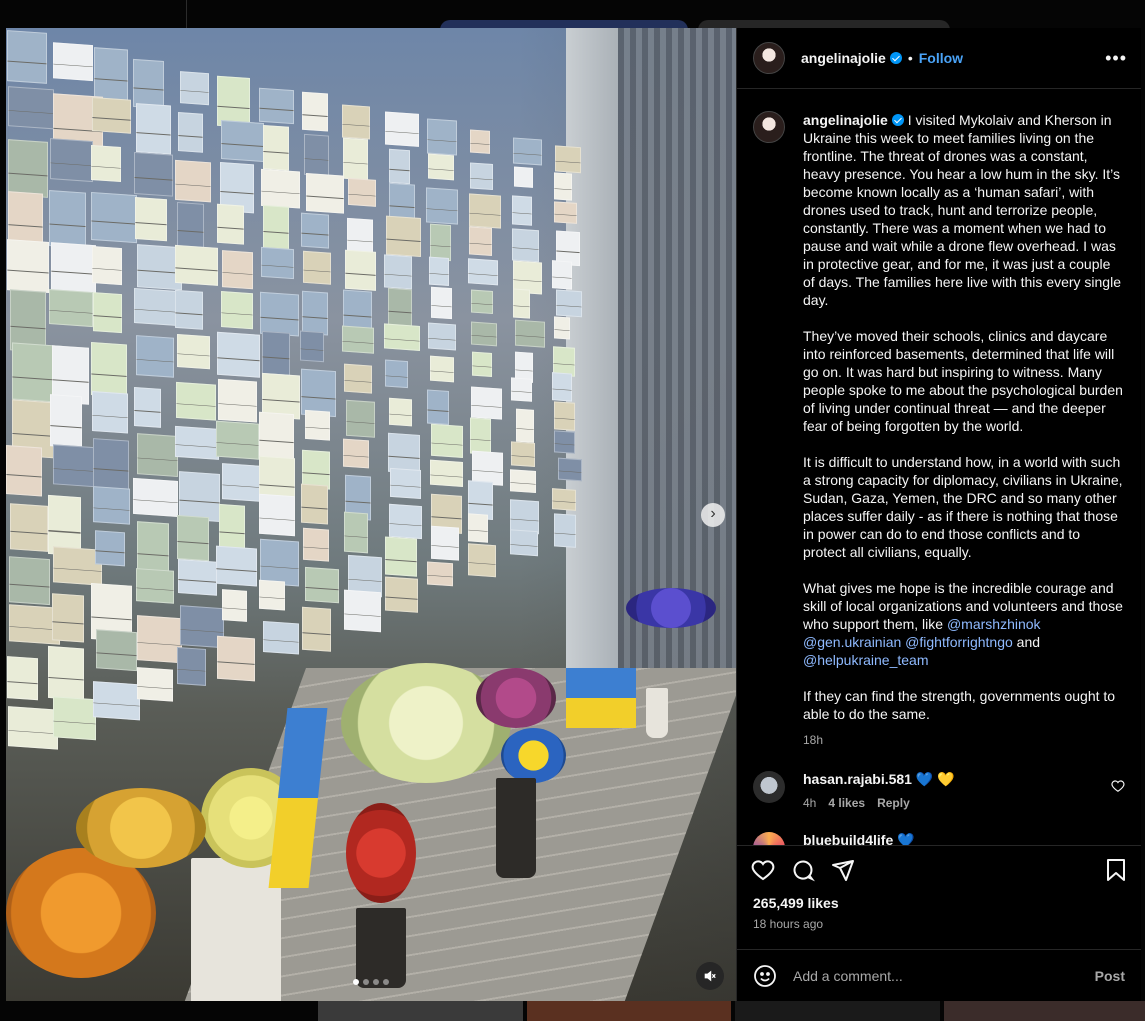 Image resolution: width=1145 pixels, height=1021 pixels. I want to click on like-icon, so click(763, 870).